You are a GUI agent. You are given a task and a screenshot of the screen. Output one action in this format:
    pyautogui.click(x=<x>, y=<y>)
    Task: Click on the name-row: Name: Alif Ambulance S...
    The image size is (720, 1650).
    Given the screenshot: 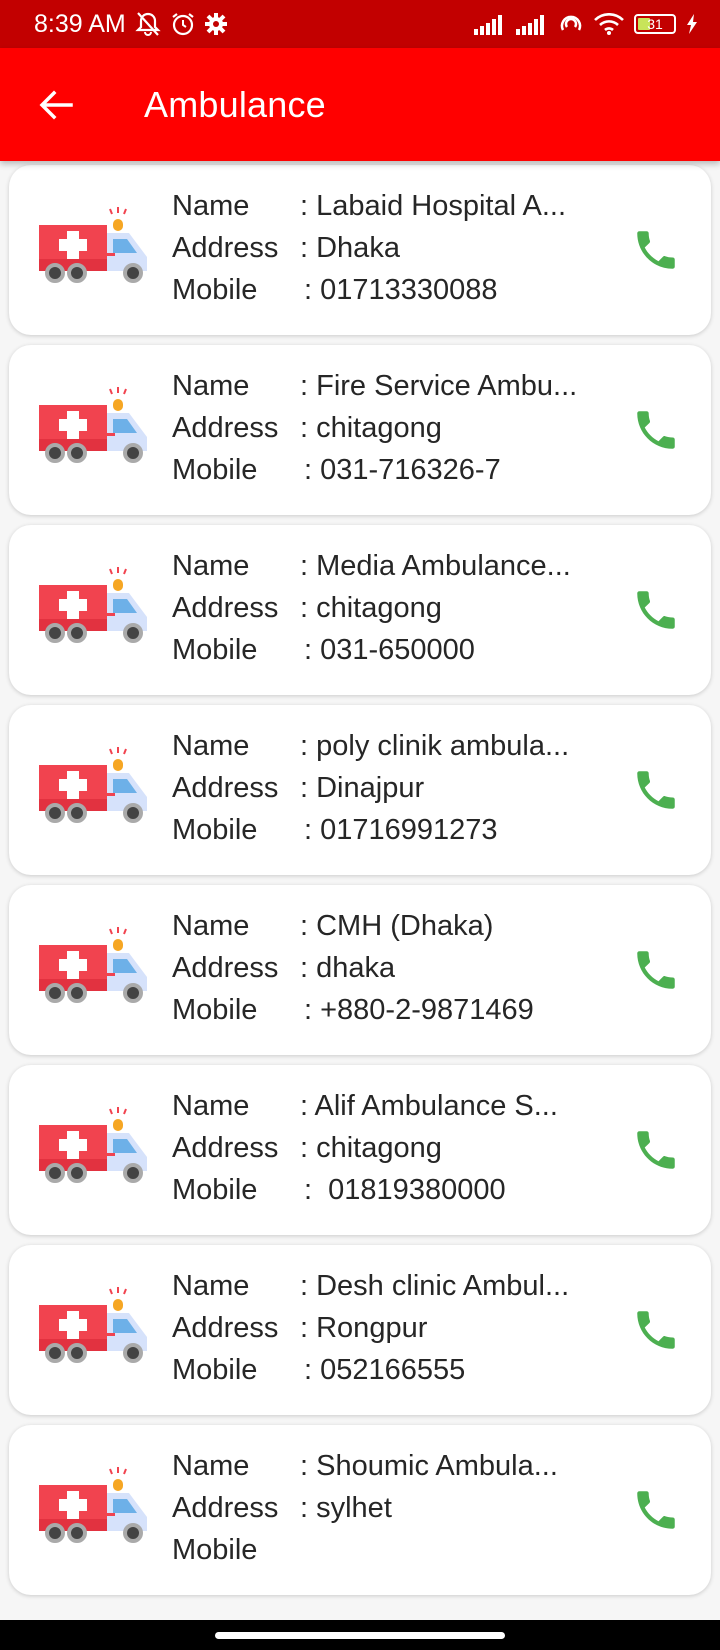 What is the action you would take?
    pyautogui.click(x=392, y=1106)
    